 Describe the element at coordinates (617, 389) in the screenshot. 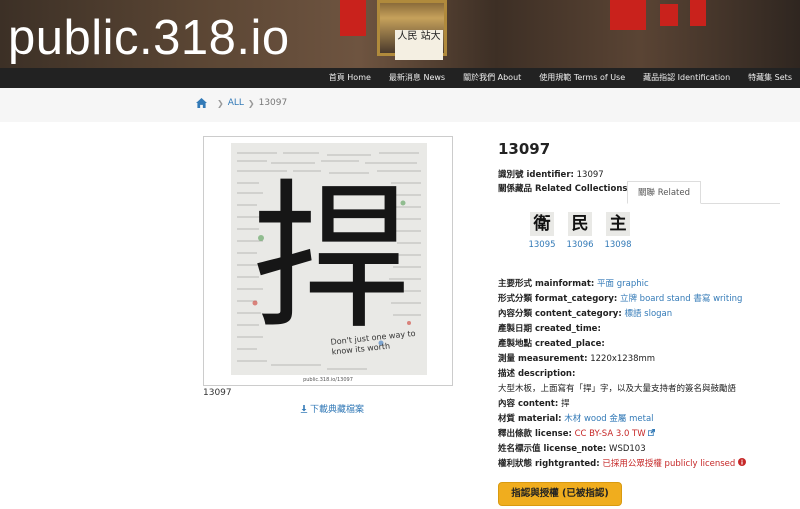

I see `description-text: 大型木板，上面寫有「捍」字，以及大量支持者的簽名與鼓勵語` at that location.